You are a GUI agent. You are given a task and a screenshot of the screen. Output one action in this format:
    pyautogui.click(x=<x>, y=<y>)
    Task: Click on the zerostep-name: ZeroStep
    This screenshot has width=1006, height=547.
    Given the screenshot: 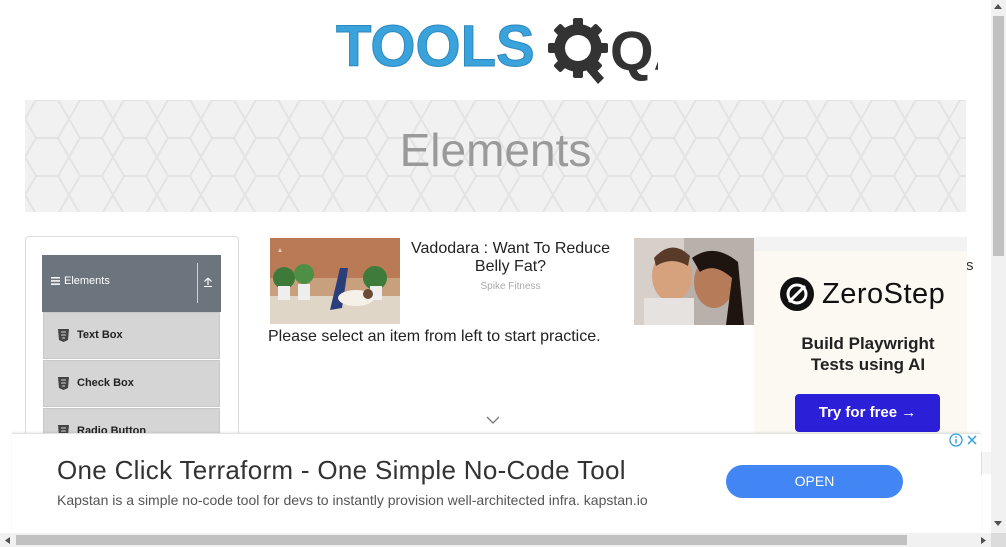 What is the action you would take?
    pyautogui.click(x=884, y=294)
    